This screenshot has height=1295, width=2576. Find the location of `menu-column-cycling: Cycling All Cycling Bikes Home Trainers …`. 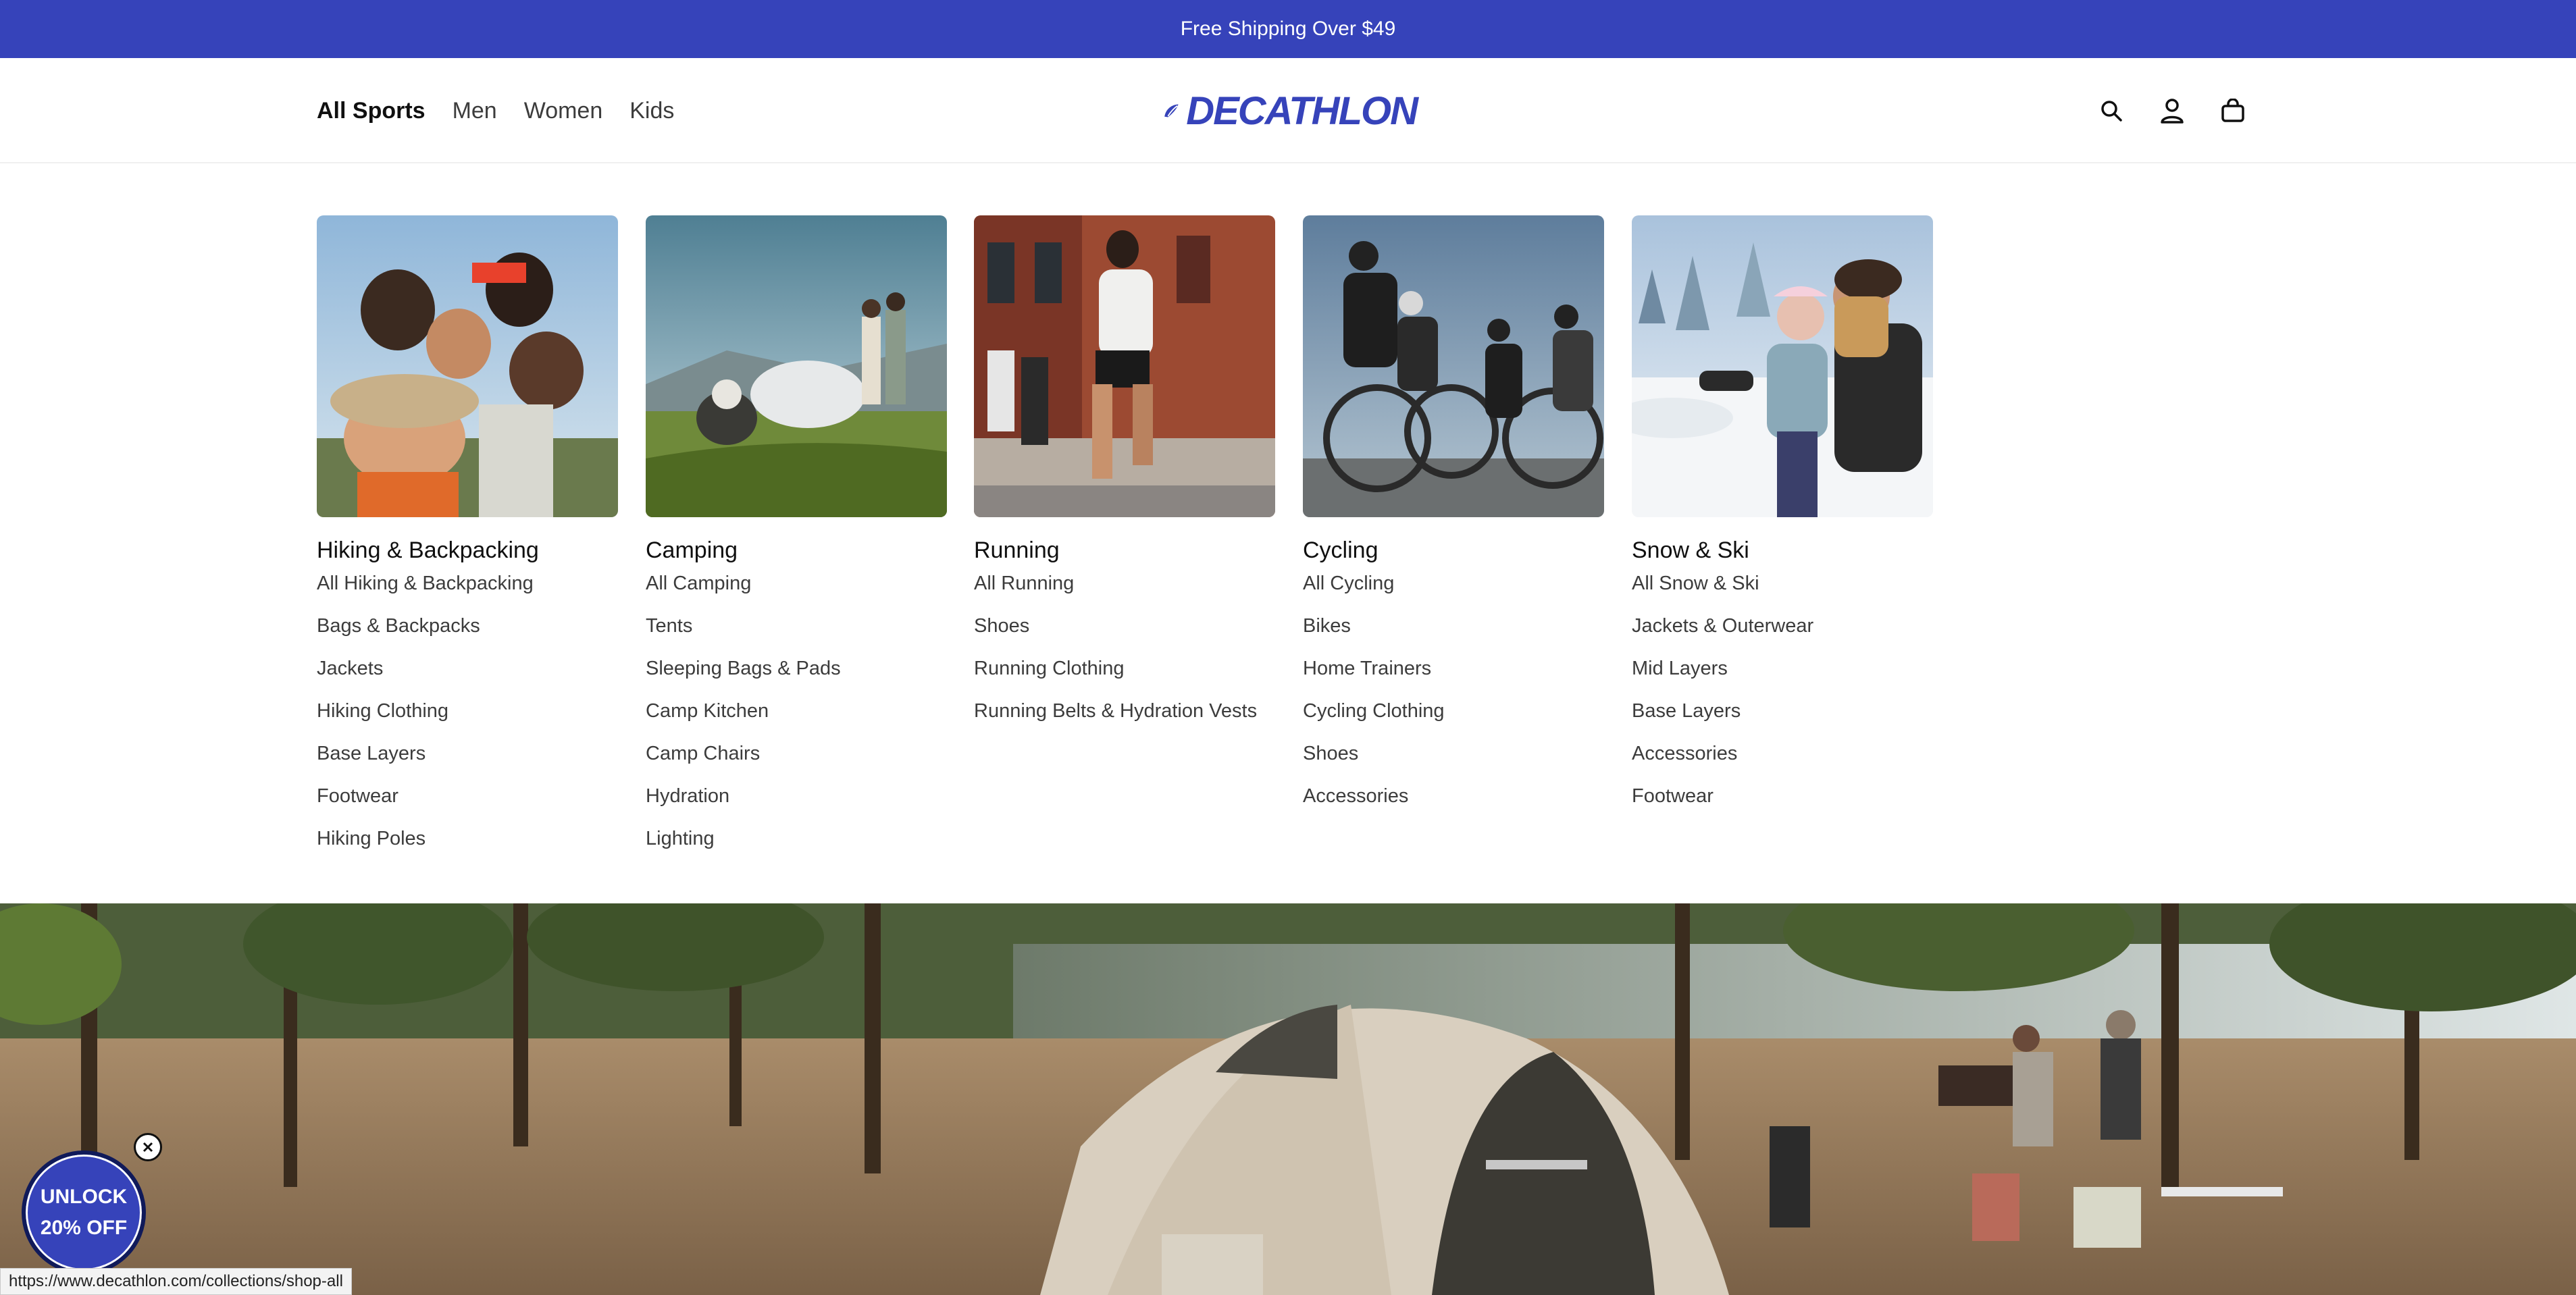

menu-column-cycling: Cycling All Cycling Bikes Home Trainers … is located at coordinates (1453, 520).